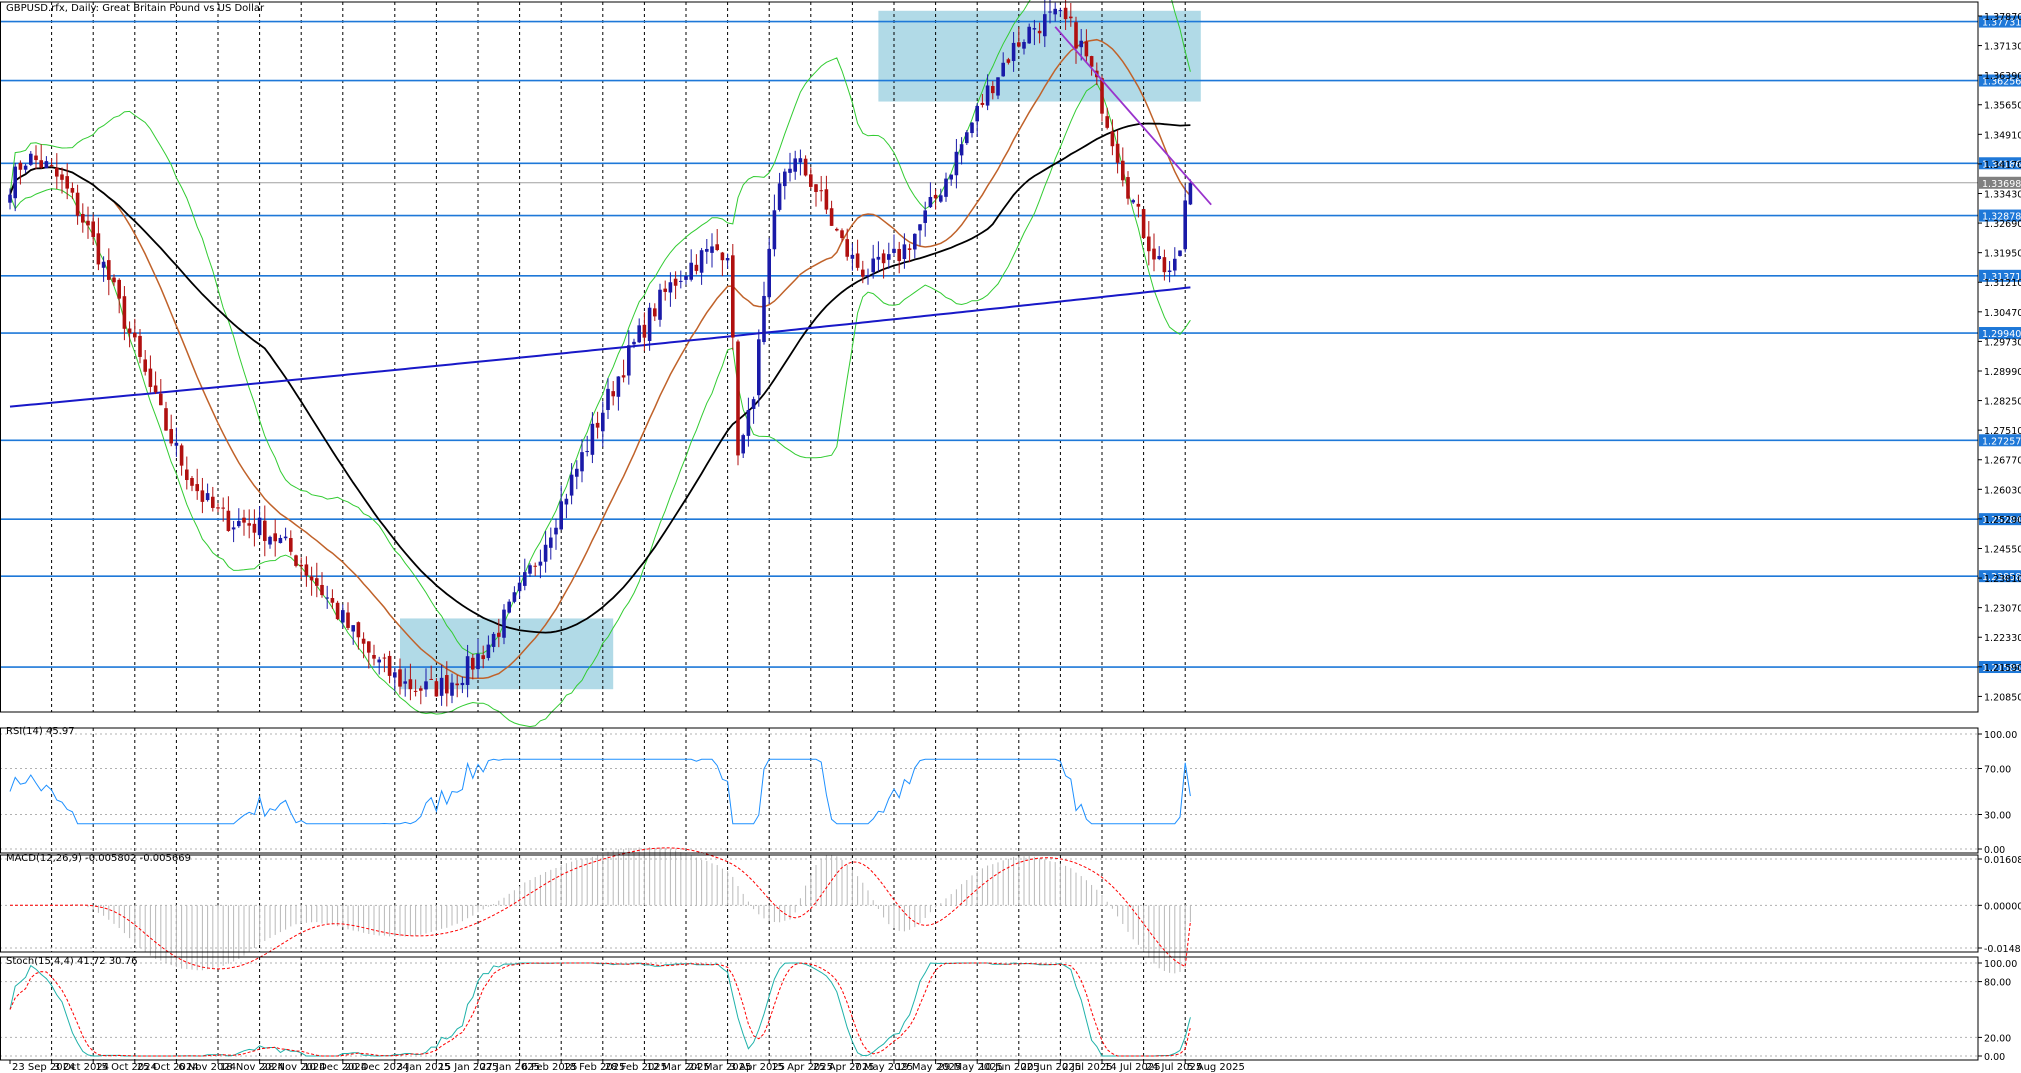 The width and height of the screenshot is (2021, 1073). Describe the element at coordinates (2001, 184) in the screenshot. I see `current-price-label: 1.33698` at that location.